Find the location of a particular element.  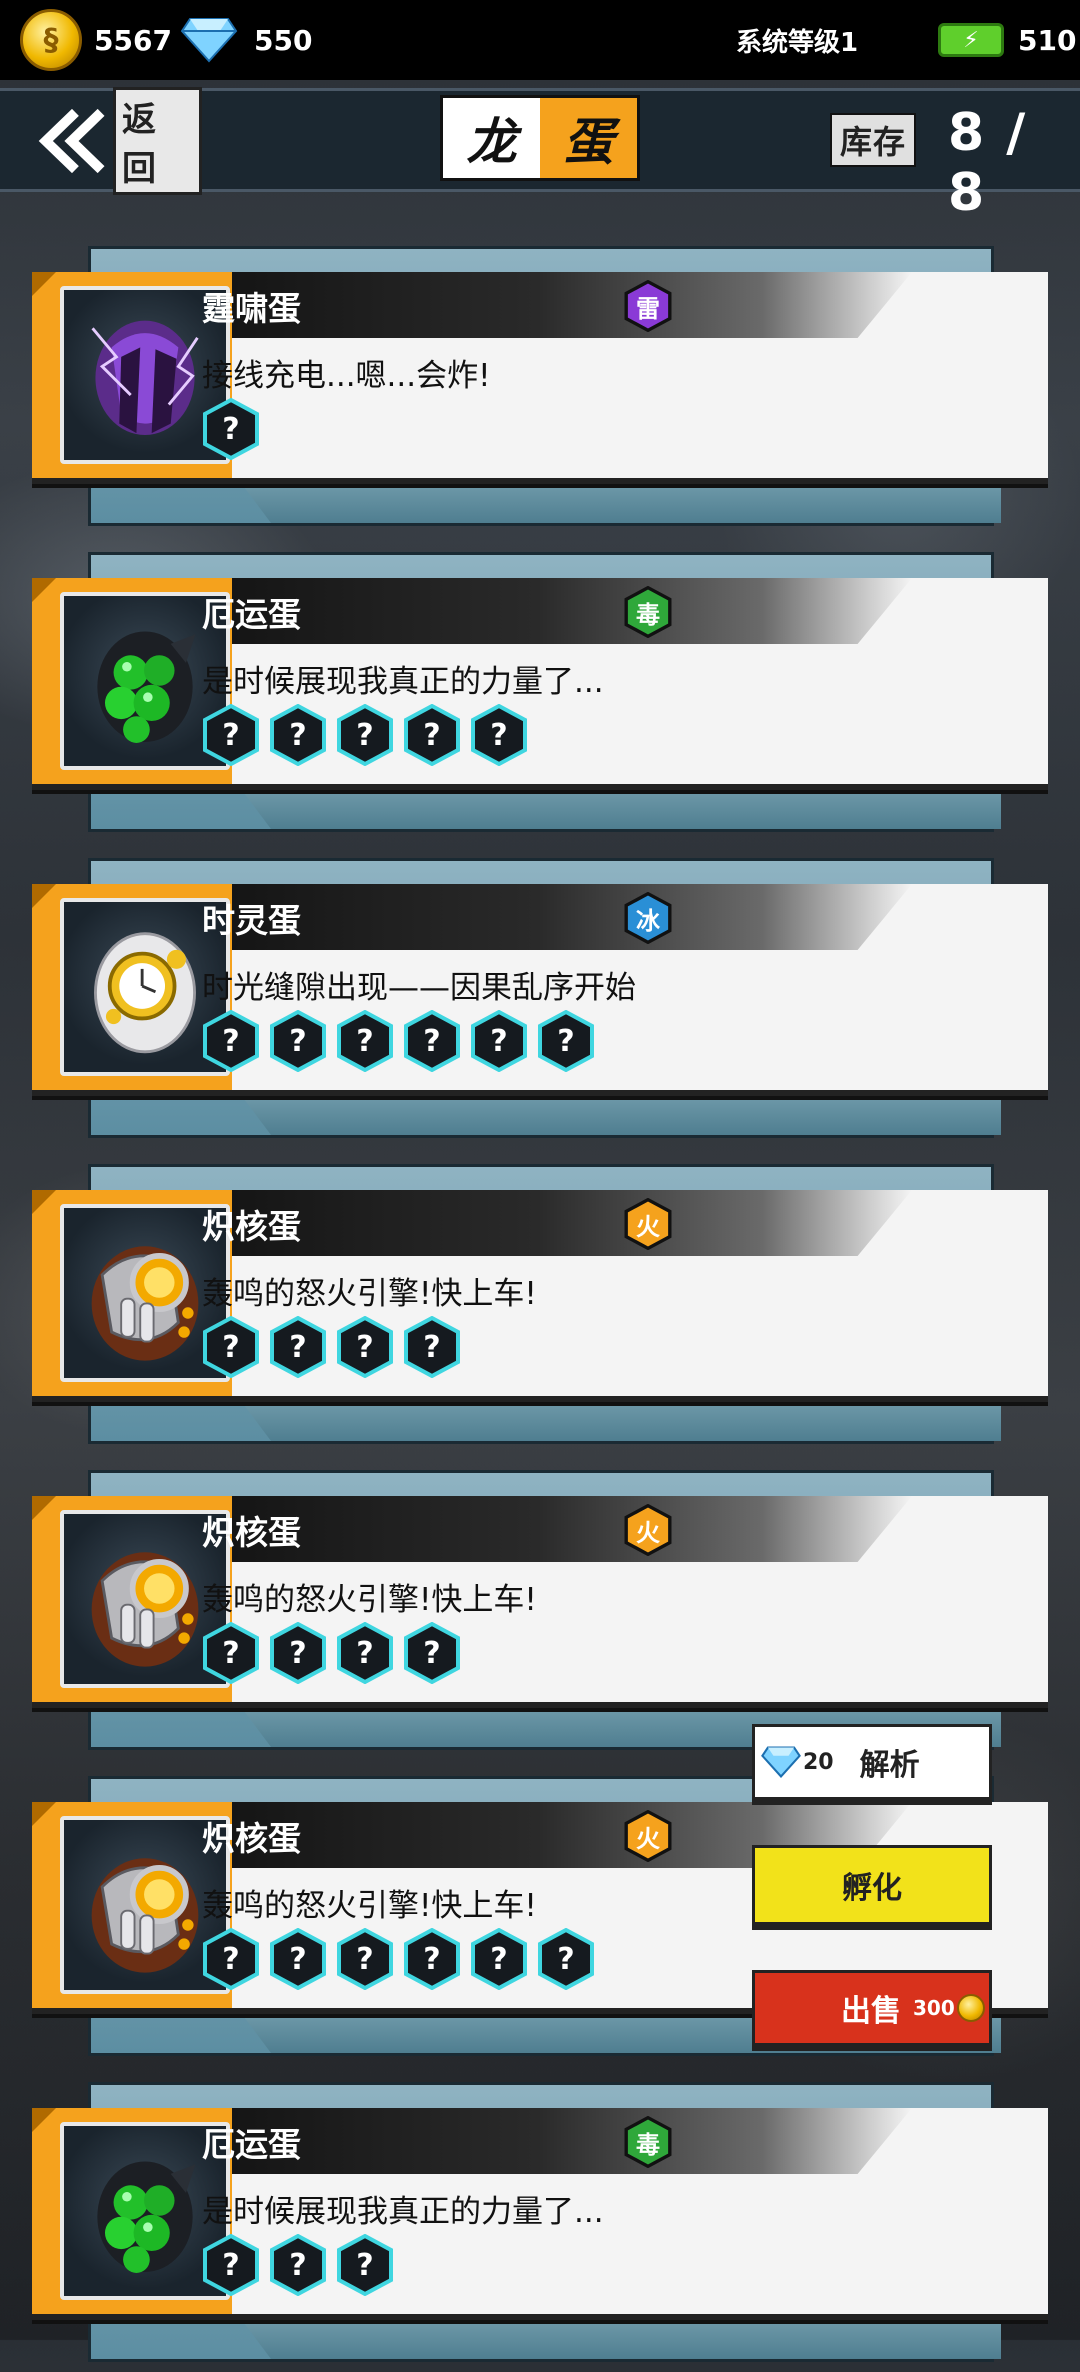

unknown-traits-row: ?????? is located at coordinates (398, 1041).